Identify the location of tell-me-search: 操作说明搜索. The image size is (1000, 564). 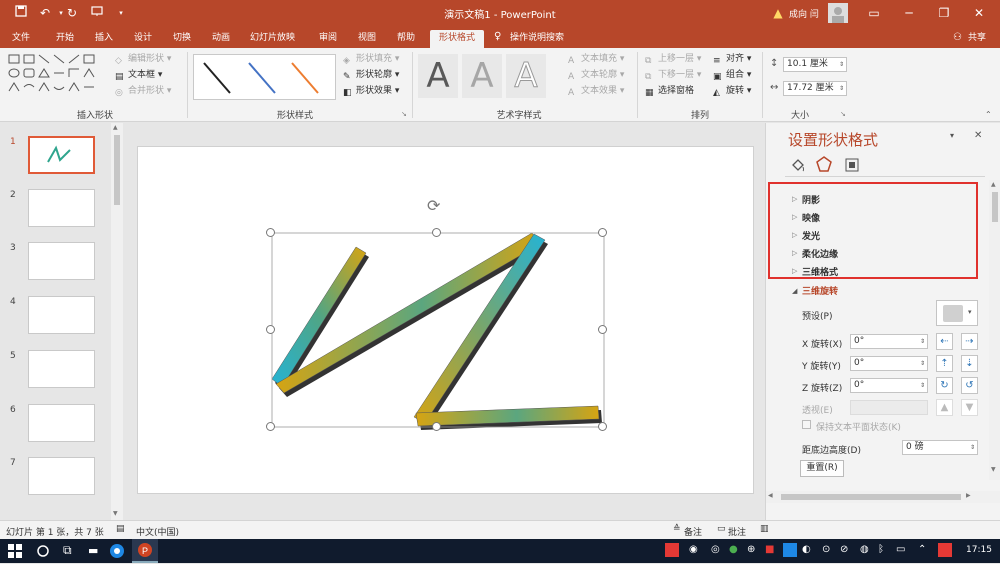
(537, 39).